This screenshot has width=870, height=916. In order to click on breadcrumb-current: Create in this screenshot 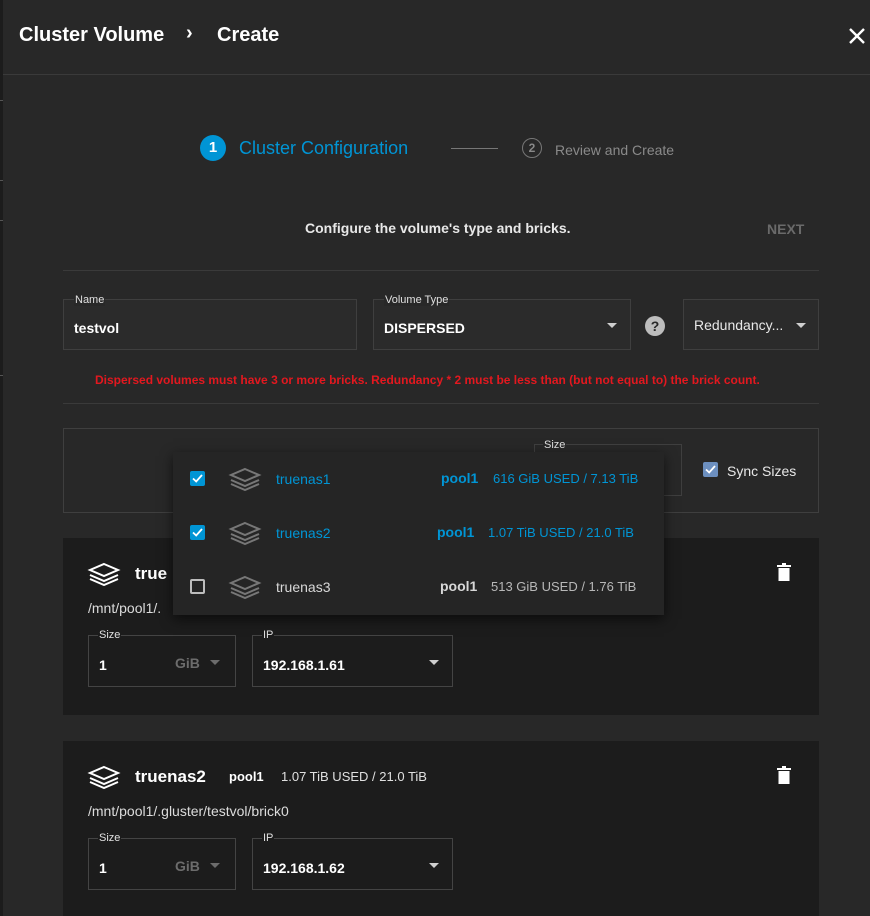, I will do `click(248, 35)`.